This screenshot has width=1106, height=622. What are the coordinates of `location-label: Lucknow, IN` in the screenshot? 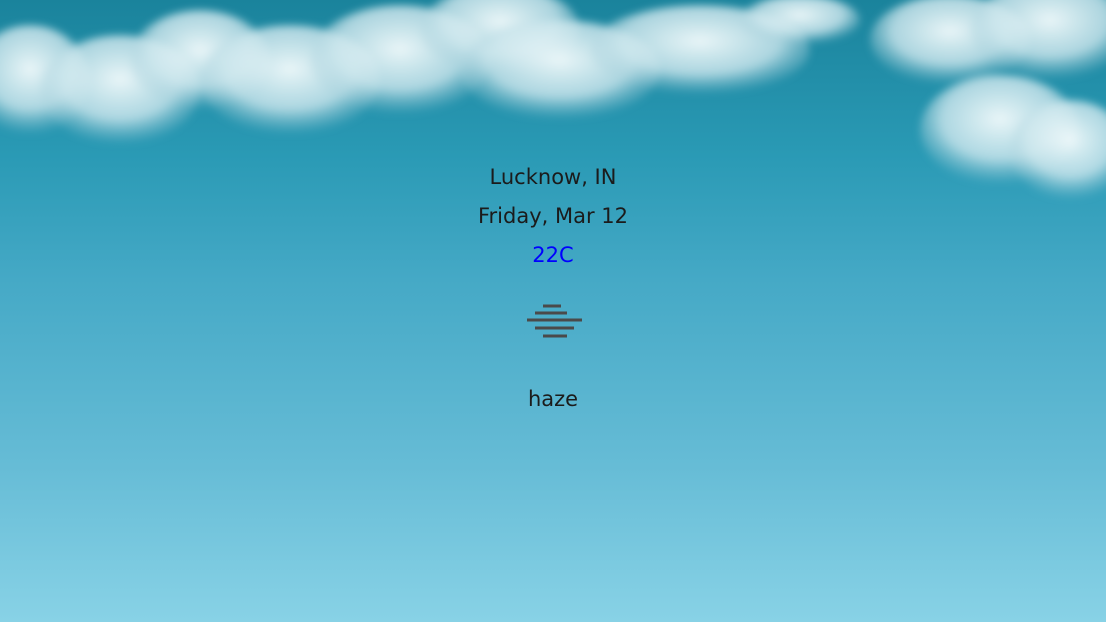 It's located at (553, 177).